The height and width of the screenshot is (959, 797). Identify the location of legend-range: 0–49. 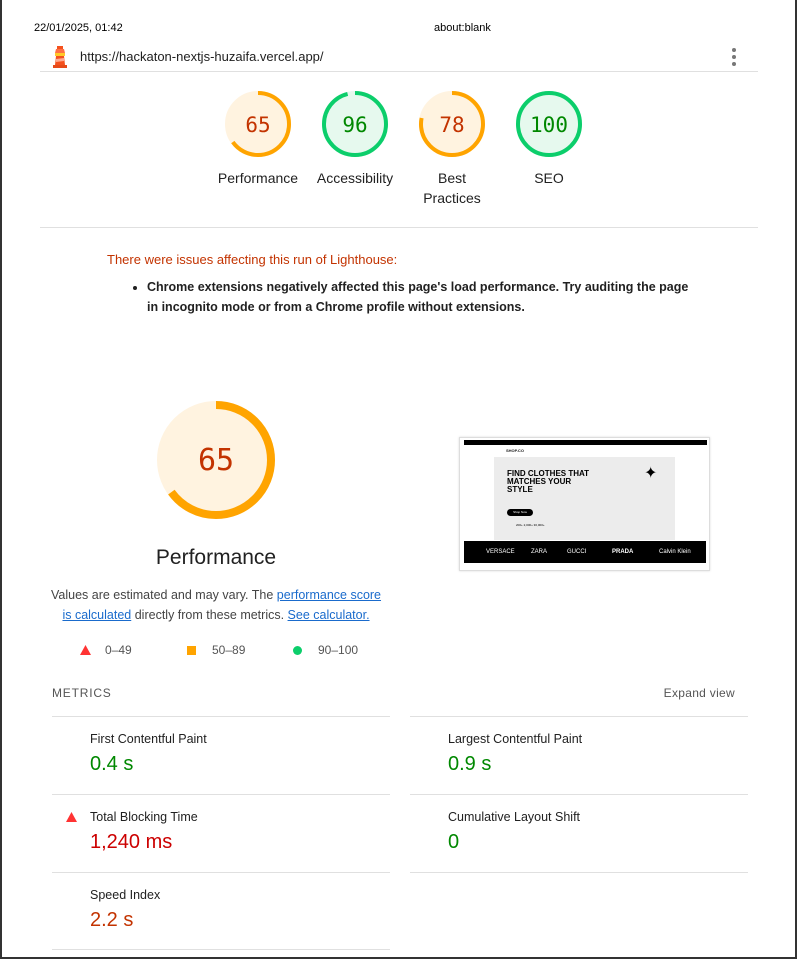
(118, 650).